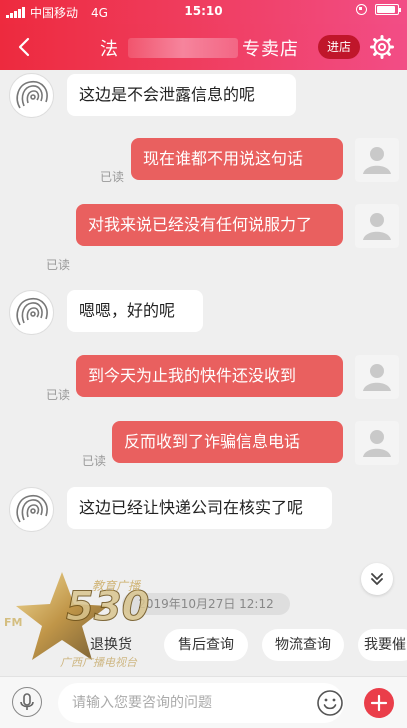  I want to click on plus-icon, so click(379, 703).